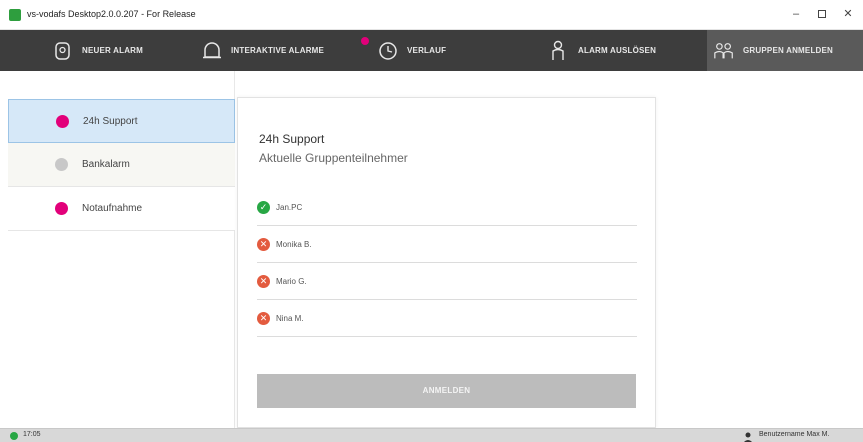  What do you see at coordinates (788, 50) in the screenshot?
I see `nav-group-login-label: GRUPPEN ANMELDEN` at bounding box center [788, 50].